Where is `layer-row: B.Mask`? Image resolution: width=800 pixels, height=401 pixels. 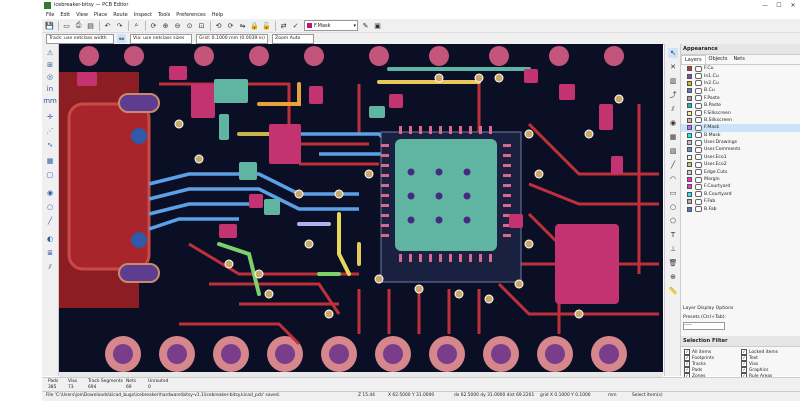
layer-row: B.Mask is located at coordinates (740, 135).